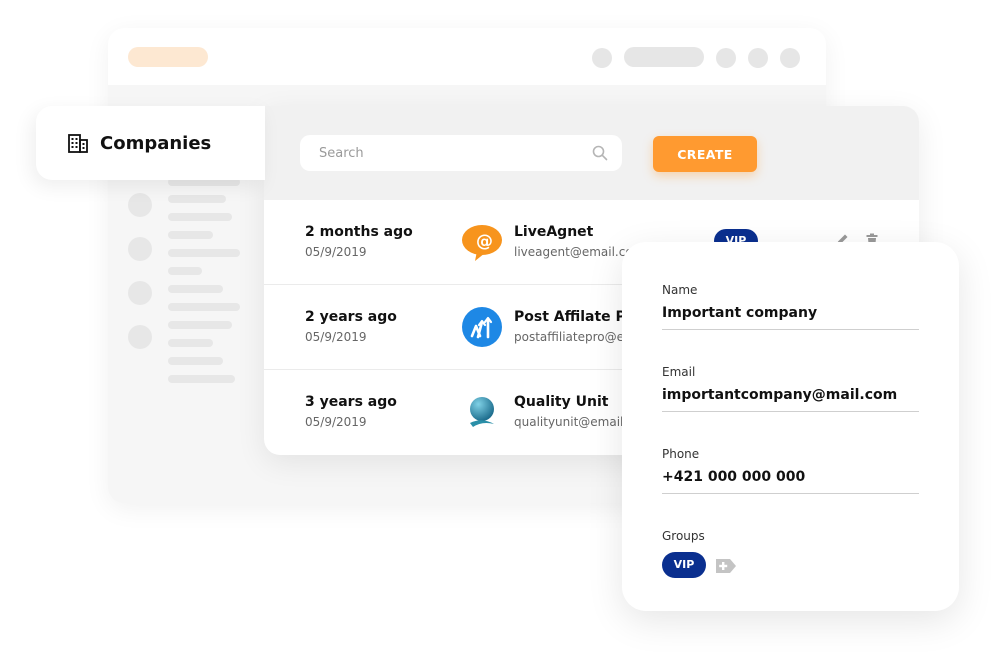 This screenshot has width=995, height=652. Describe the element at coordinates (482, 412) in the screenshot. I see `qualityunit-logo` at that location.